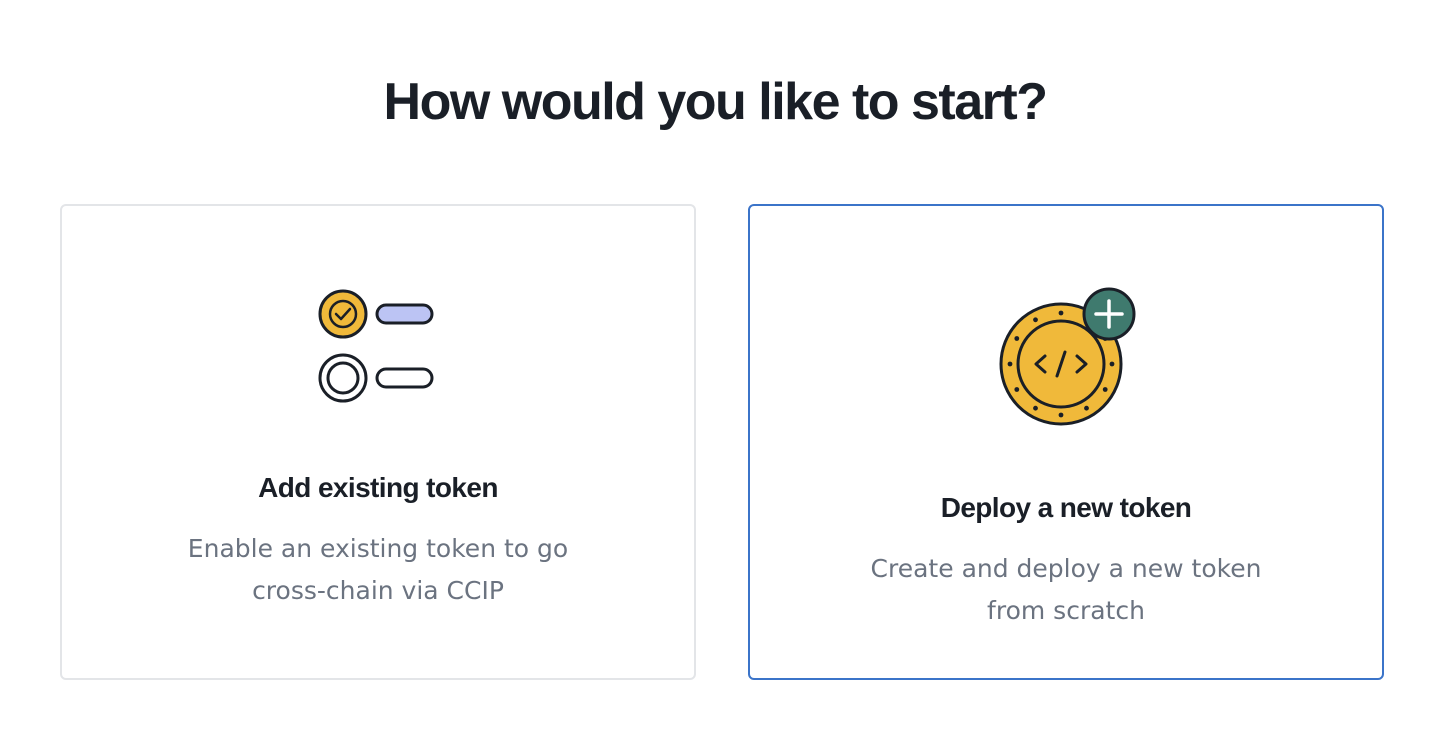 The height and width of the screenshot is (740, 1430). Describe the element at coordinates (376, 346) in the screenshot. I see `token-list-icon` at that location.